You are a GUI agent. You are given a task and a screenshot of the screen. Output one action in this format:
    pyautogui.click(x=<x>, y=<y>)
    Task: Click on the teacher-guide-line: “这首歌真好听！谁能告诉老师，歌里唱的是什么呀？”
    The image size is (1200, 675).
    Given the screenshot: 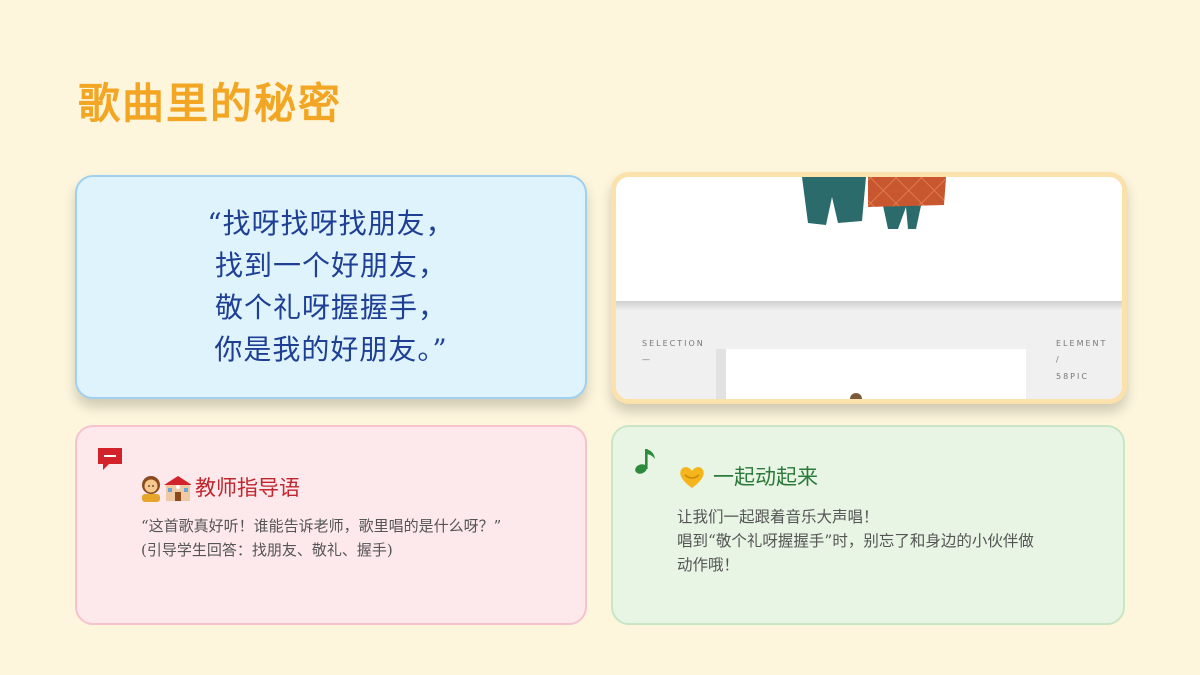 What is the action you would take?
    pyautogui.click(x=321, y=526)
    